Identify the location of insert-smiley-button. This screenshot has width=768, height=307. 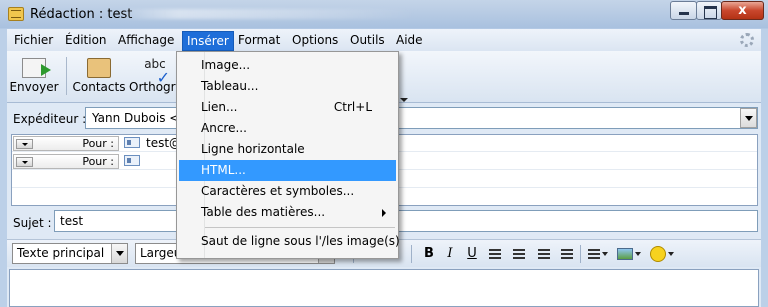
(662, 254).